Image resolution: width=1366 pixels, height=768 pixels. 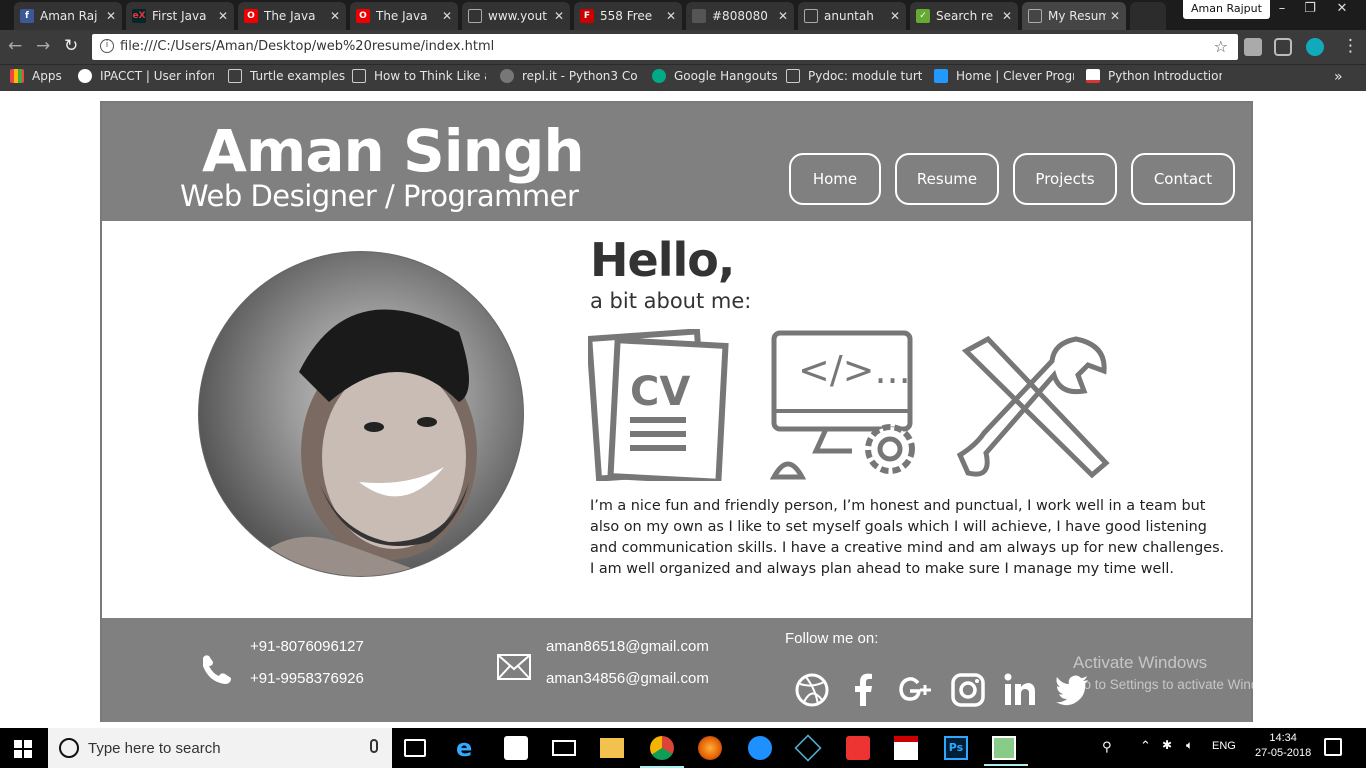 I want to click on activate-windows-subtitle: Go to Settings to activate Windows., so click(x=1180, y=684).